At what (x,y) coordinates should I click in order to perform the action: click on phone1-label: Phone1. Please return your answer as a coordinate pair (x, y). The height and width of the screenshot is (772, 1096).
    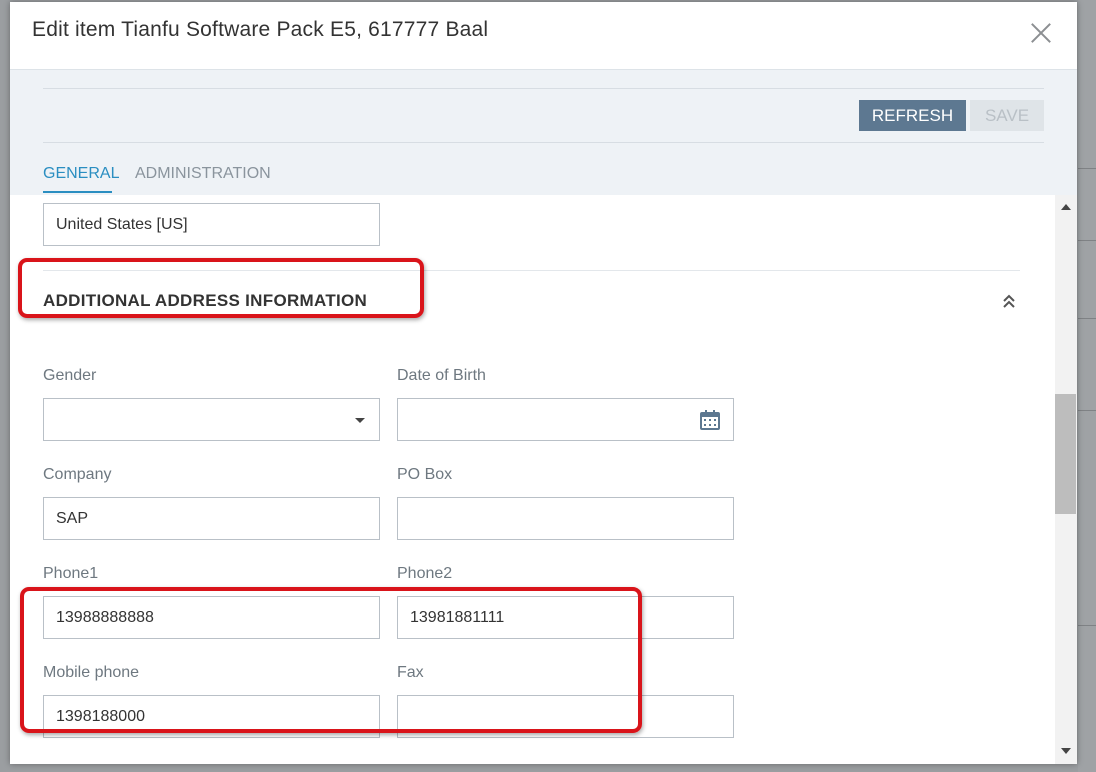
    Looking at the image, I should click on (71, 573).